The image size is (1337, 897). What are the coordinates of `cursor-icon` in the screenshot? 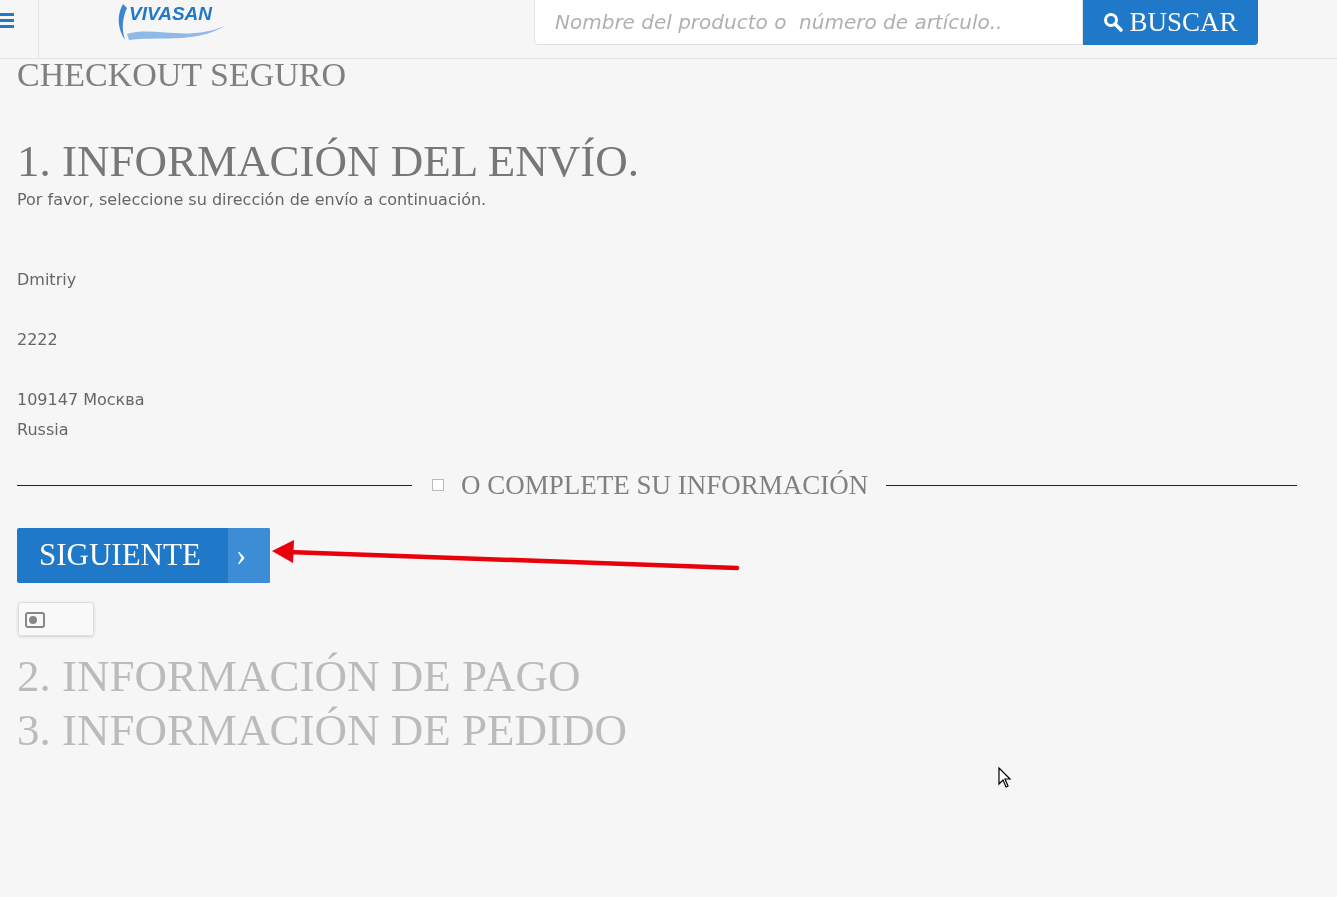 It's located at (1005, 778).